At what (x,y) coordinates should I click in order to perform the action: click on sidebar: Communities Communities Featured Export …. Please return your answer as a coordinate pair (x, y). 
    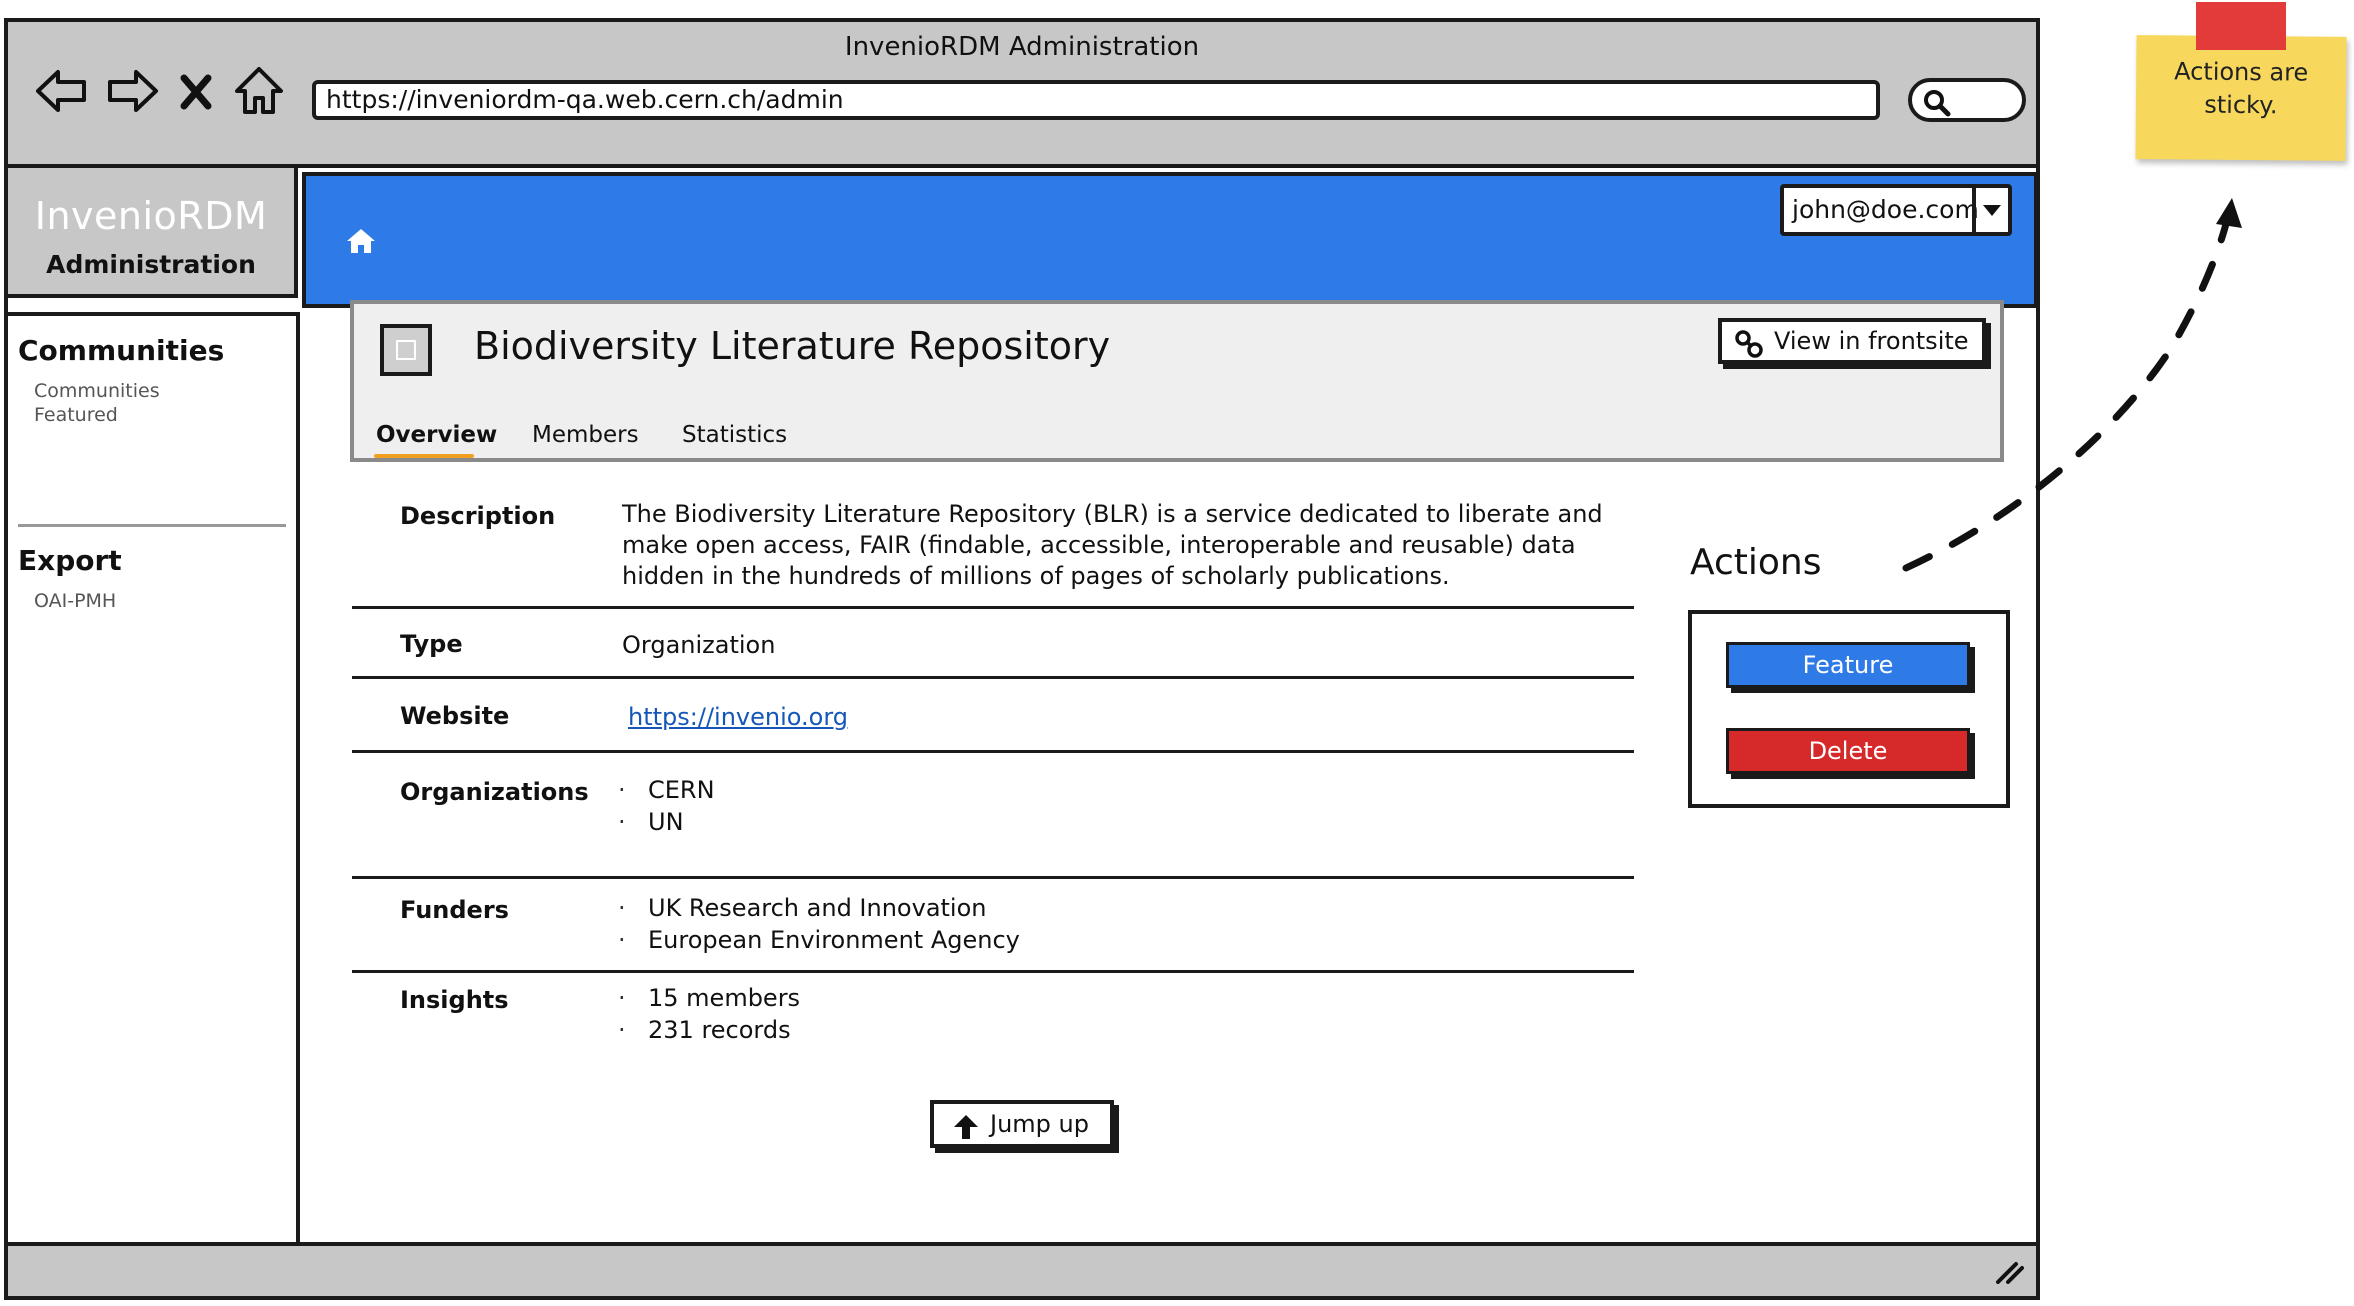
    Looking at the image, I should click on (154, 781).